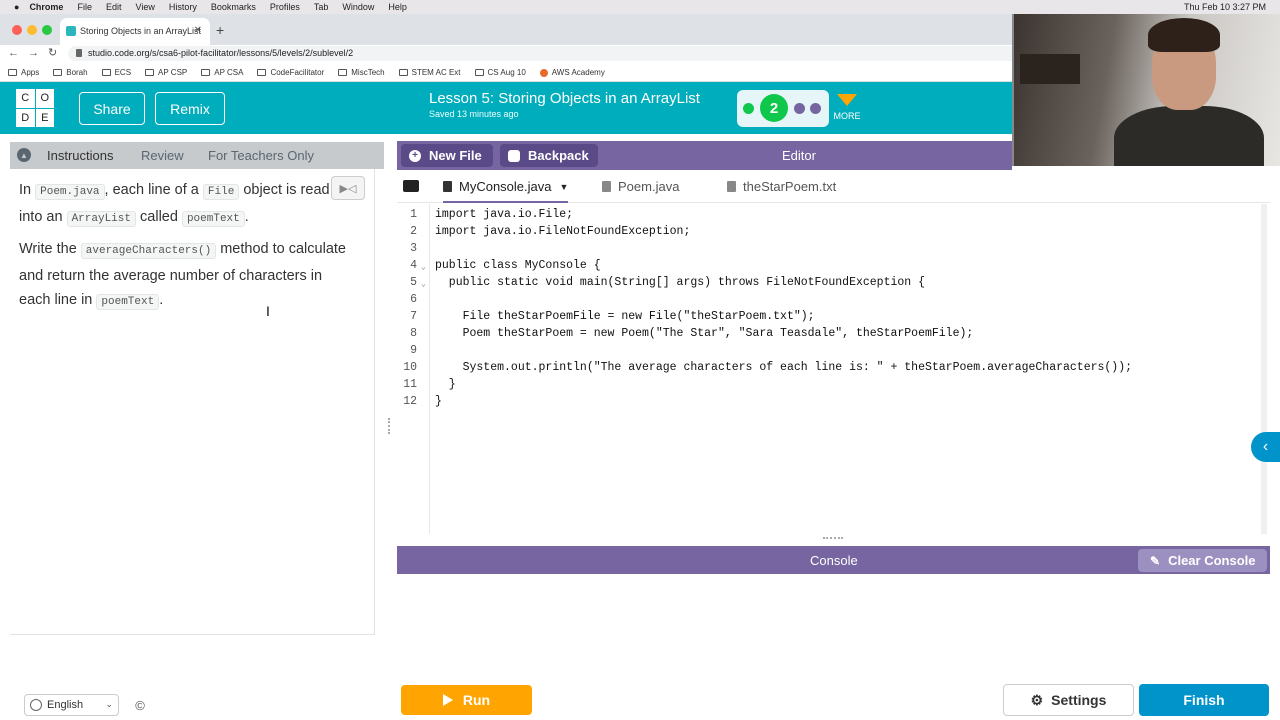  What do you see at coordinates (410, 367) in the screenshot?
I see `line-number: 10` at bounding box center [410, 367].